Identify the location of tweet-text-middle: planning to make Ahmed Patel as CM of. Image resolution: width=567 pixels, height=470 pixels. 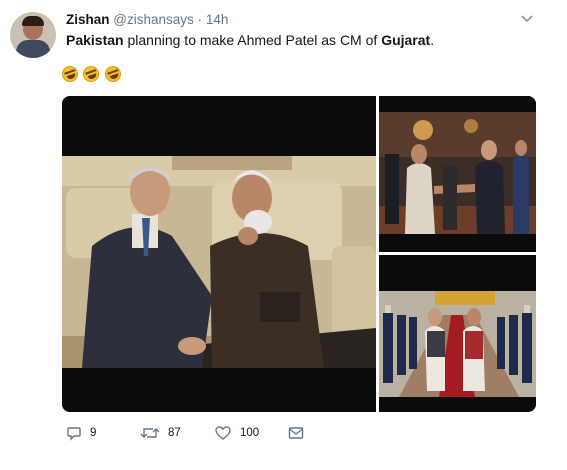
(252, 40).